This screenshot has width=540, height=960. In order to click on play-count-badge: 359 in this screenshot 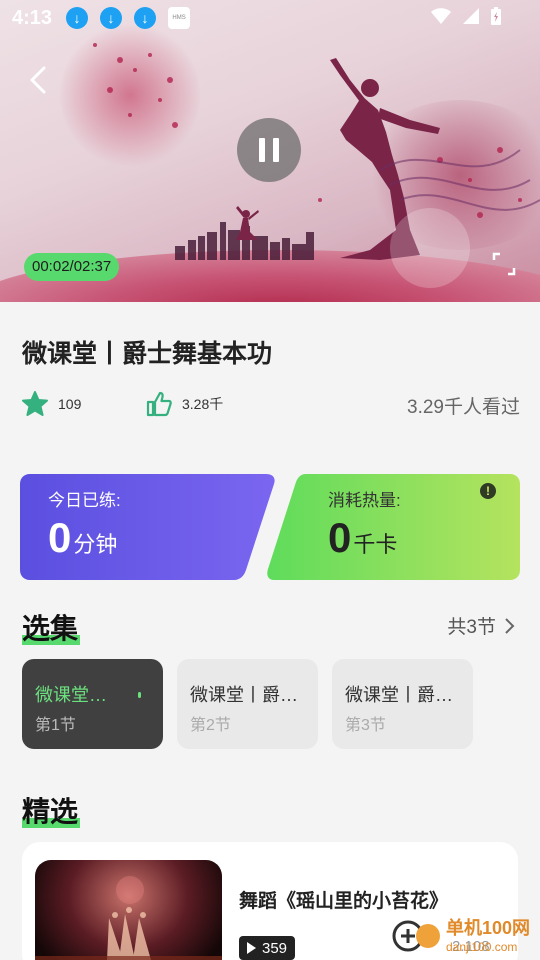, I will do `click(267, 948)`.